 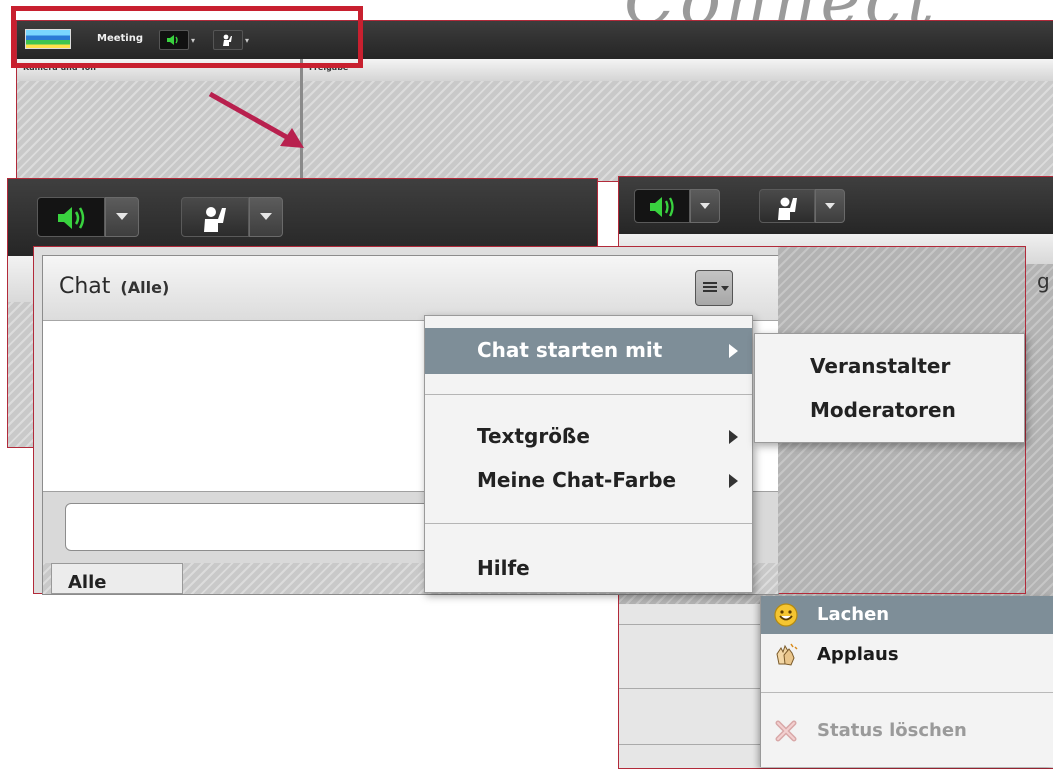 What do you see at coordinates (577, 480) in the screenshot?
I see `menu-item-label: Meine Chat-Farbe` at bounding box center [577, 480].